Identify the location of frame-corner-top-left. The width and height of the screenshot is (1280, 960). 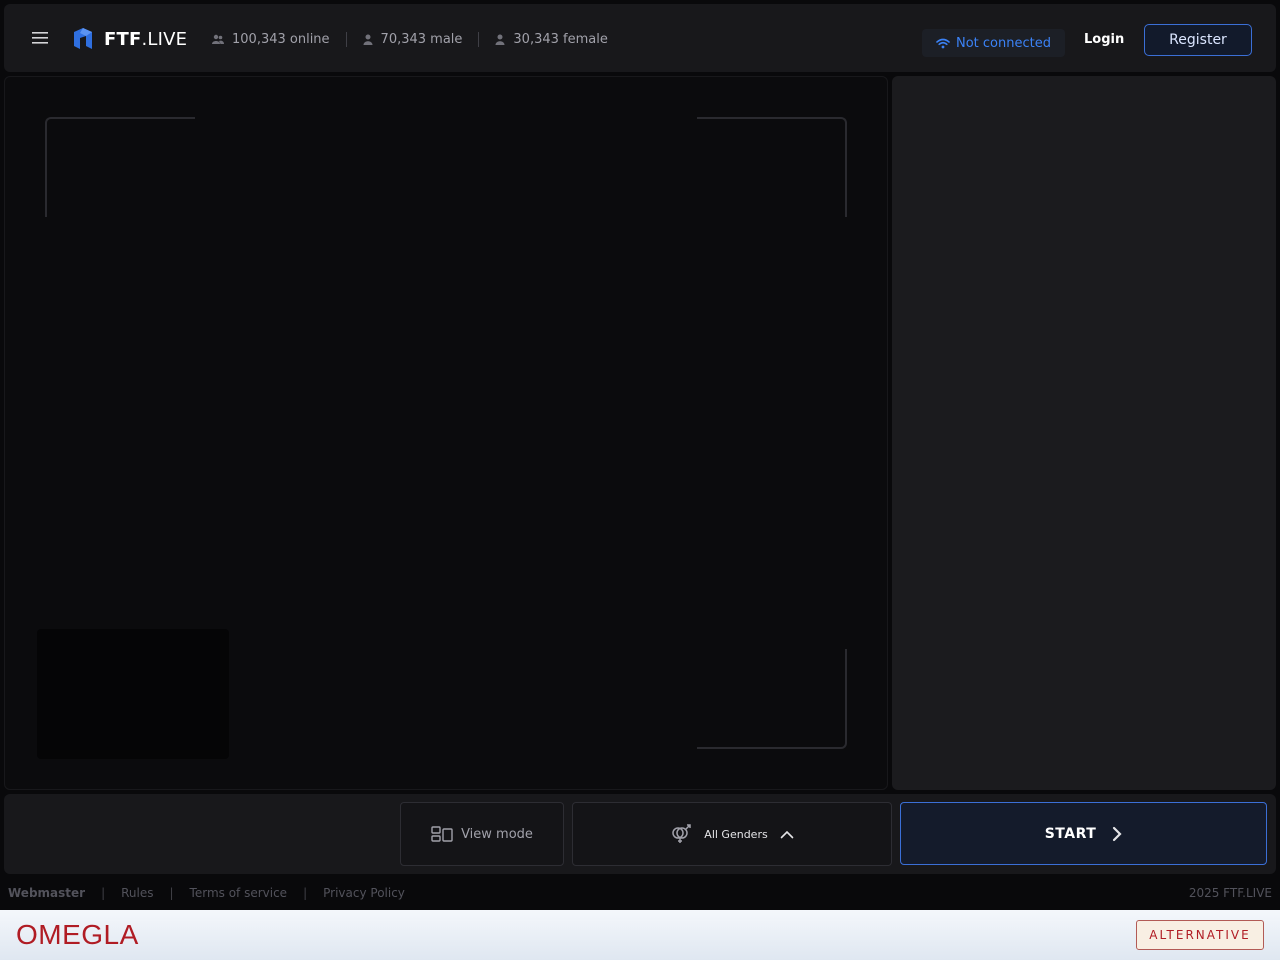
(120, 167).